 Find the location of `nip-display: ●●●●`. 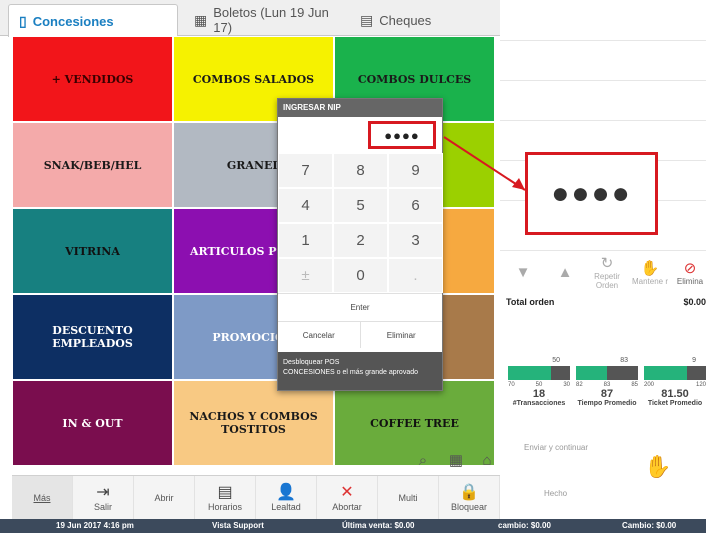

nip-display: ●●●● is located at coordinates (360, 135).